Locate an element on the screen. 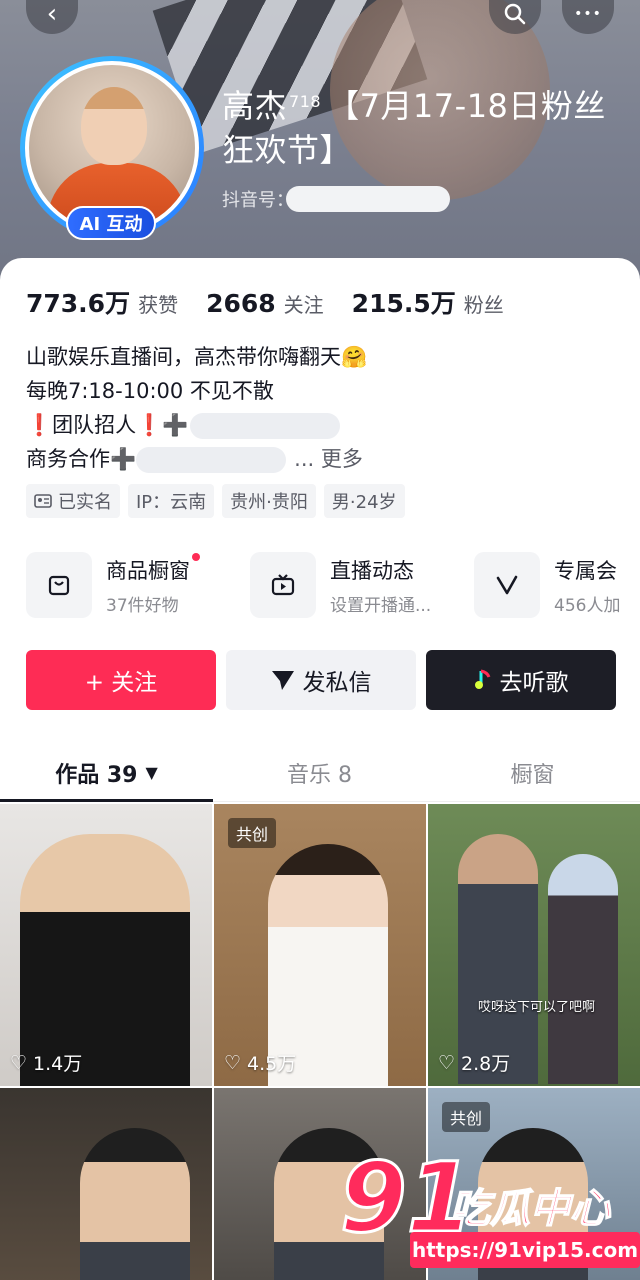 This screenshot has width=640, height=1280. video-subtitle: 哎呀这下可以了吧啊 is located at coordinates (537, 1007).